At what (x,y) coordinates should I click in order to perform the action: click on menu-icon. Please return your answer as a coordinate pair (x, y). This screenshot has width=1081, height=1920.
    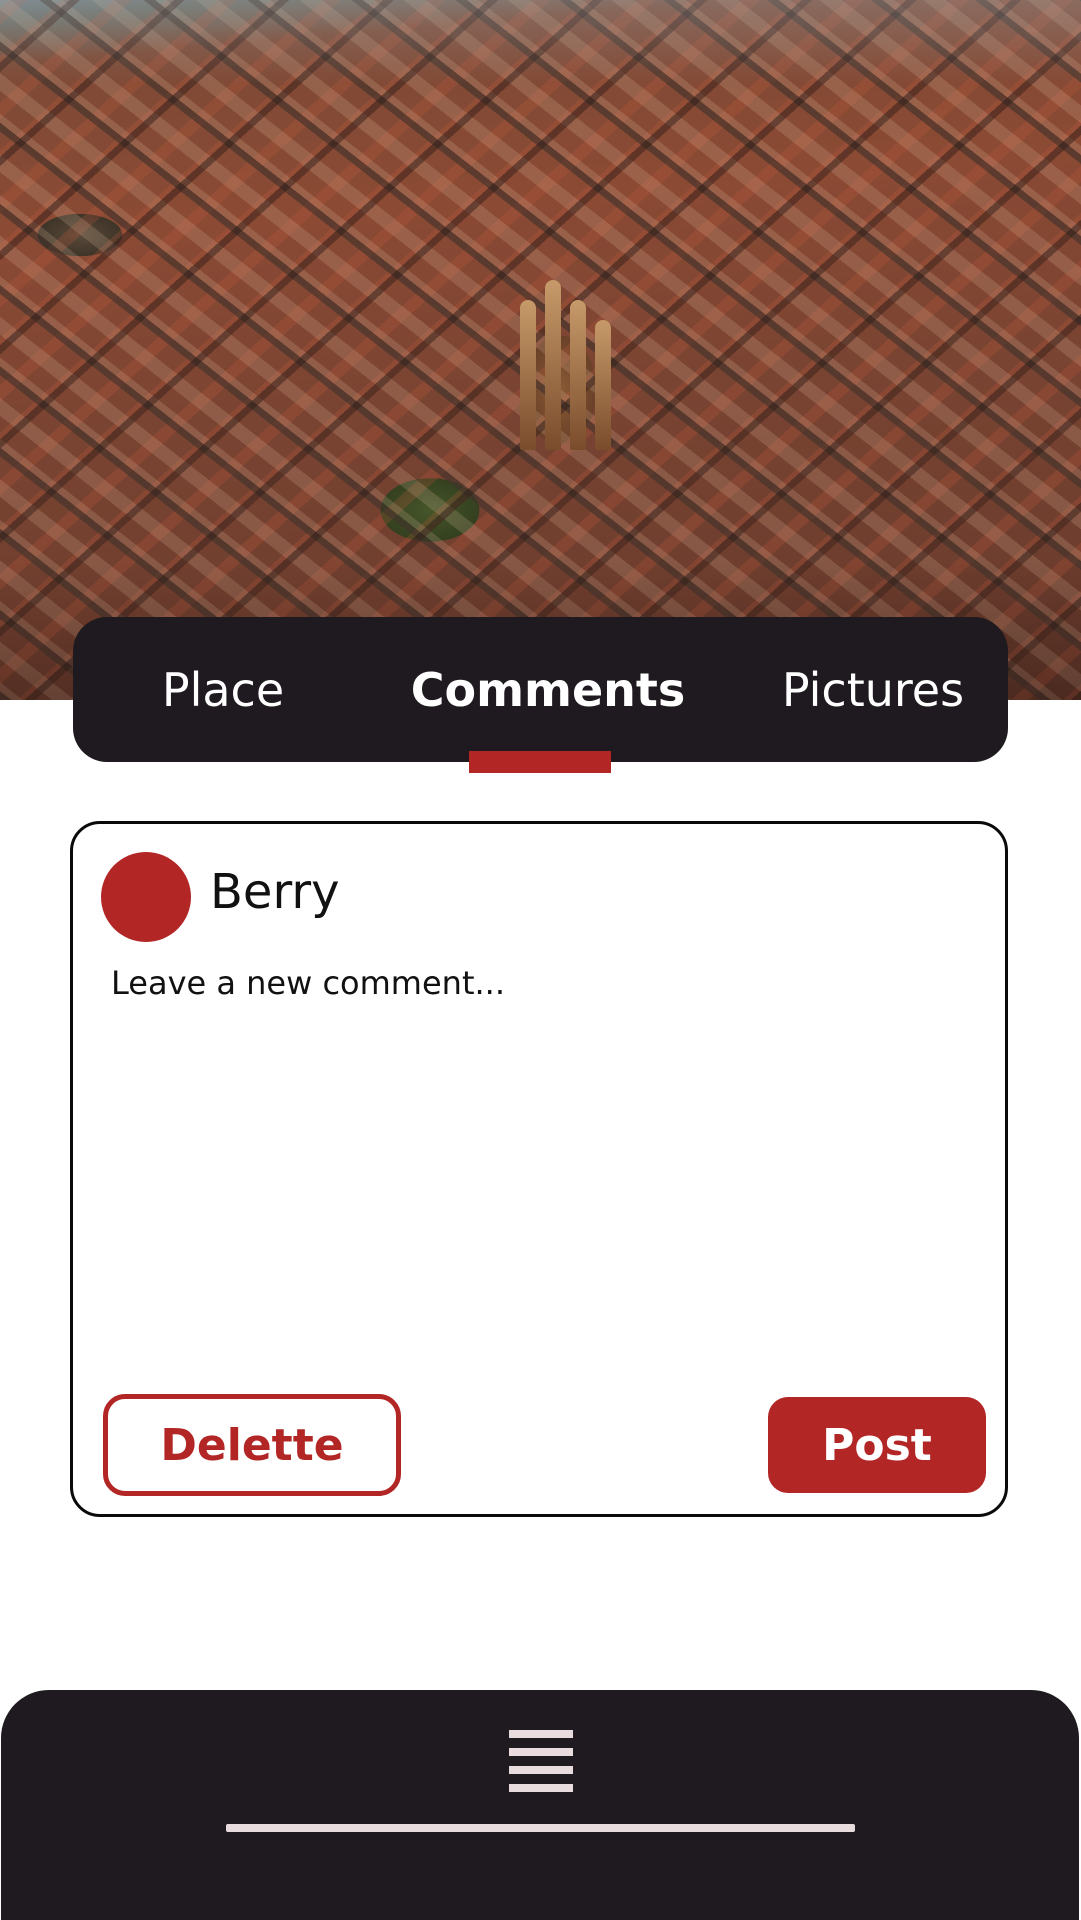
    Looking at the image, I should click on (541, 1761).